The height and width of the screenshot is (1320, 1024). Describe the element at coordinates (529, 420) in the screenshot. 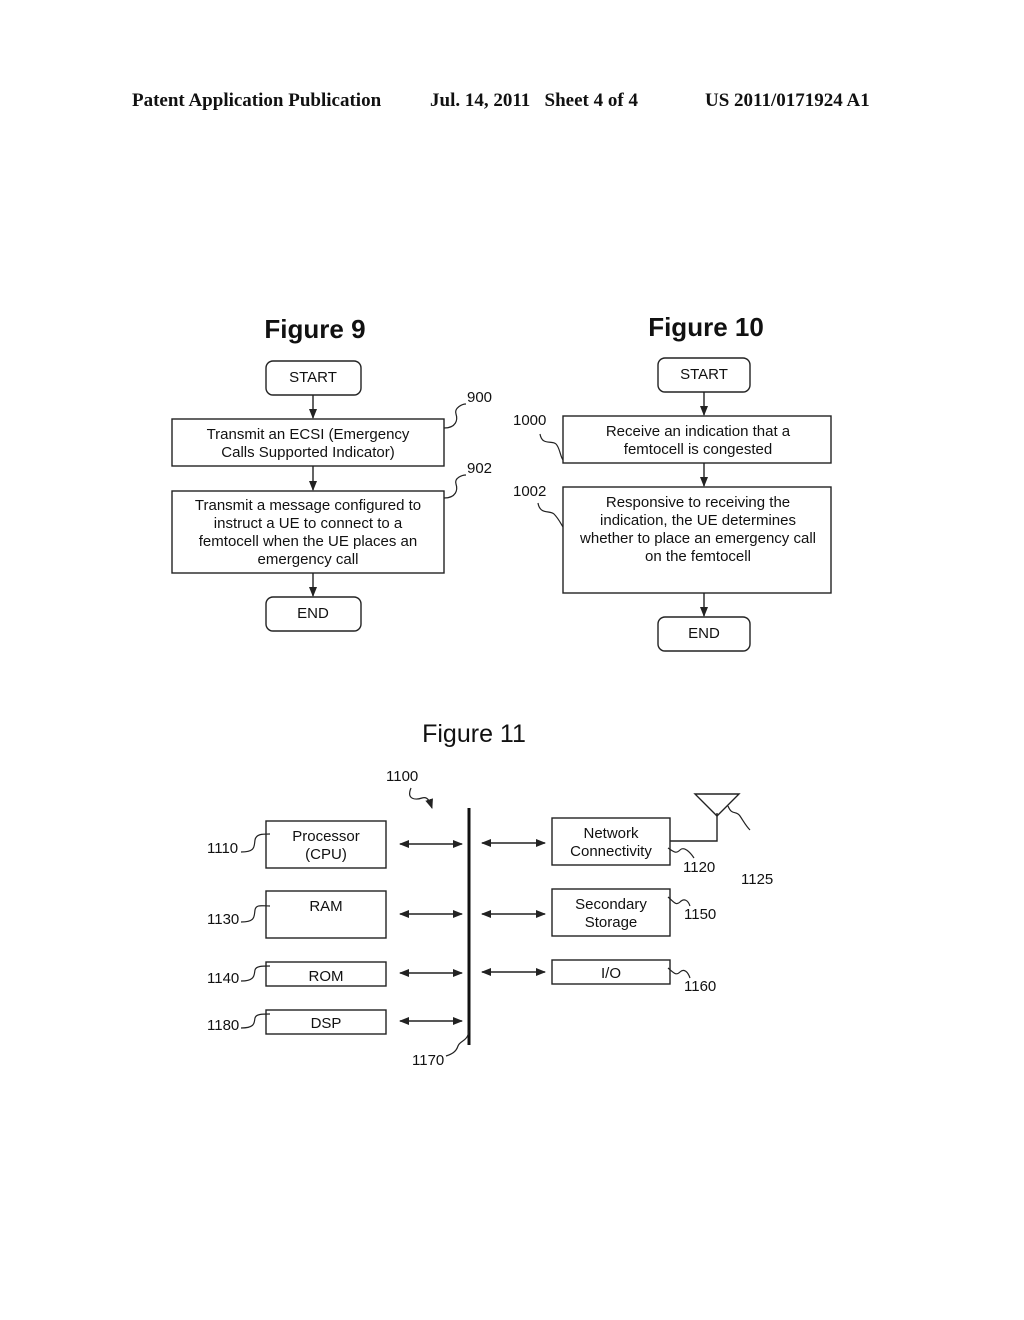

I see `fig10-ref-1000: 1000` at that location.